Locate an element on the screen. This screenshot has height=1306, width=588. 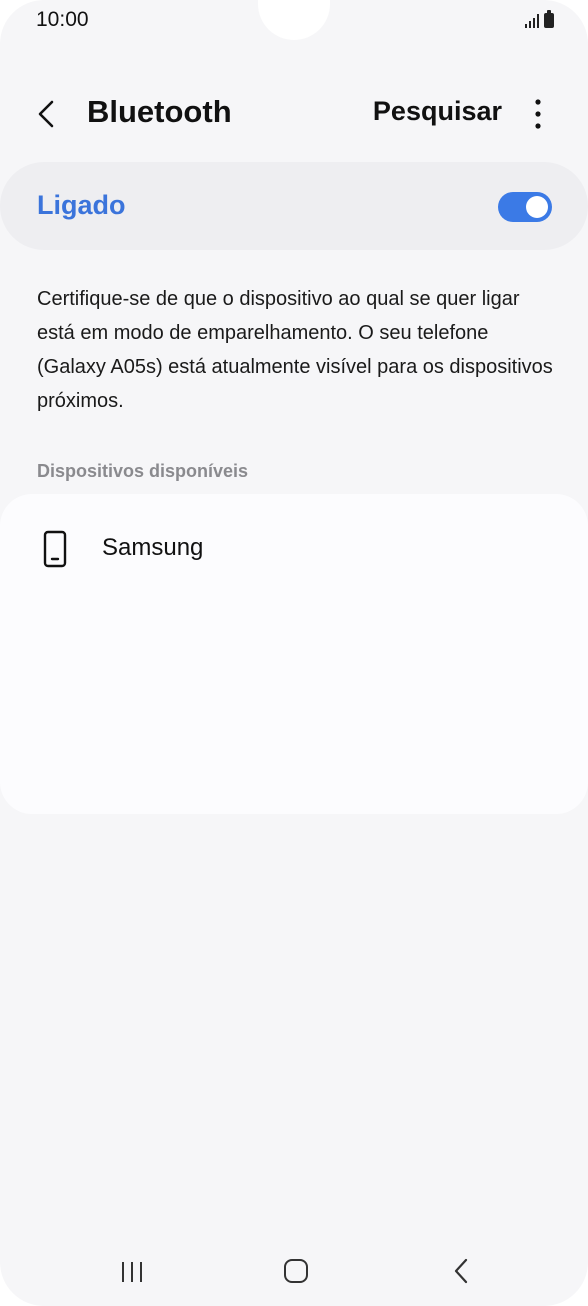
recent-apps-icon is located at coordinates (132, 1272).